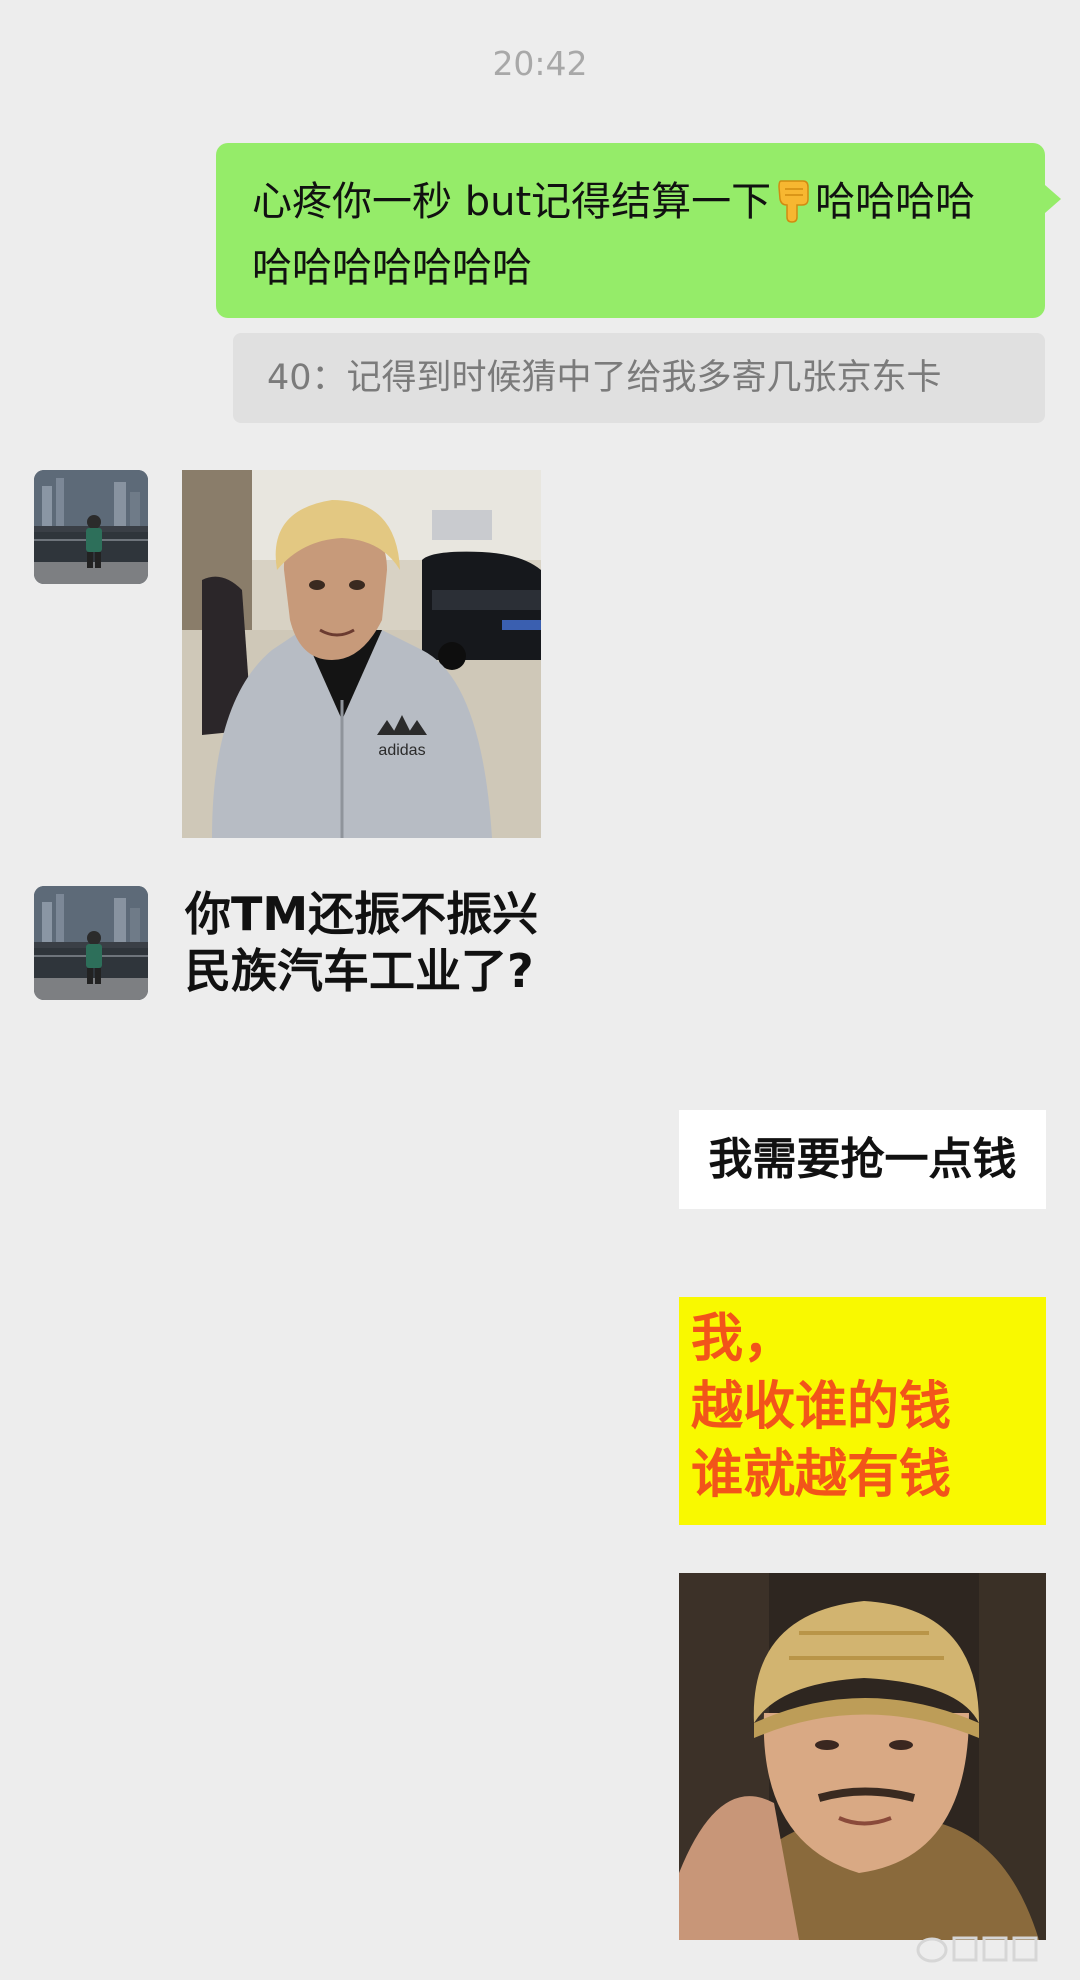 This screenshot has width=1080, height=1980. Describe the element at coordinates (540, 63) in the screenshot. I see `message-timestamp: 20:42` at that location.